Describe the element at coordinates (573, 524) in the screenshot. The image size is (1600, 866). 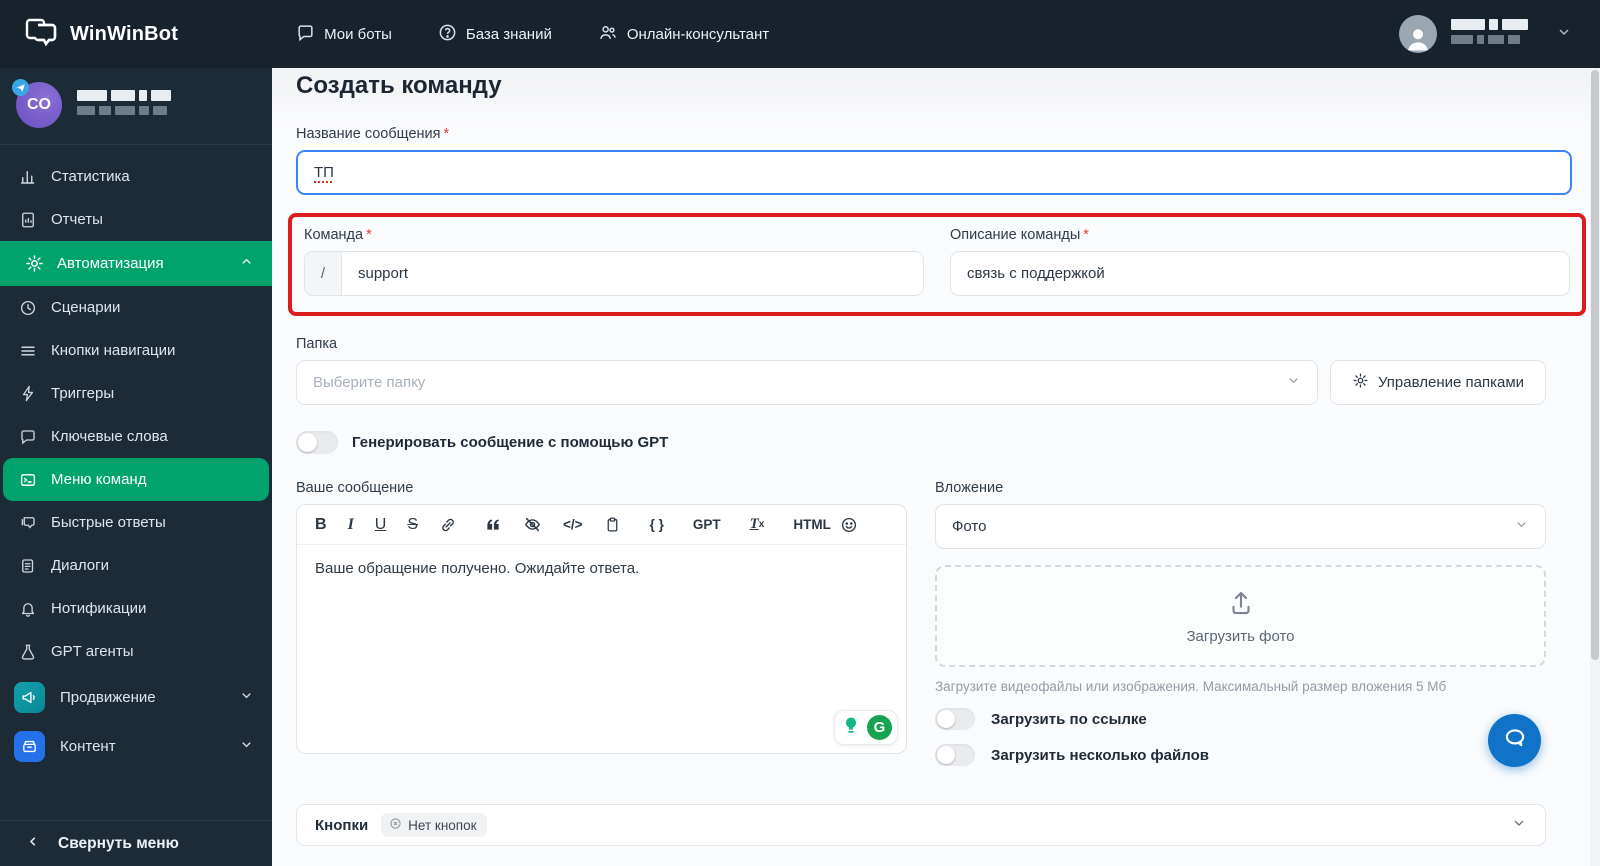
I see `code-button: </>` at that location.